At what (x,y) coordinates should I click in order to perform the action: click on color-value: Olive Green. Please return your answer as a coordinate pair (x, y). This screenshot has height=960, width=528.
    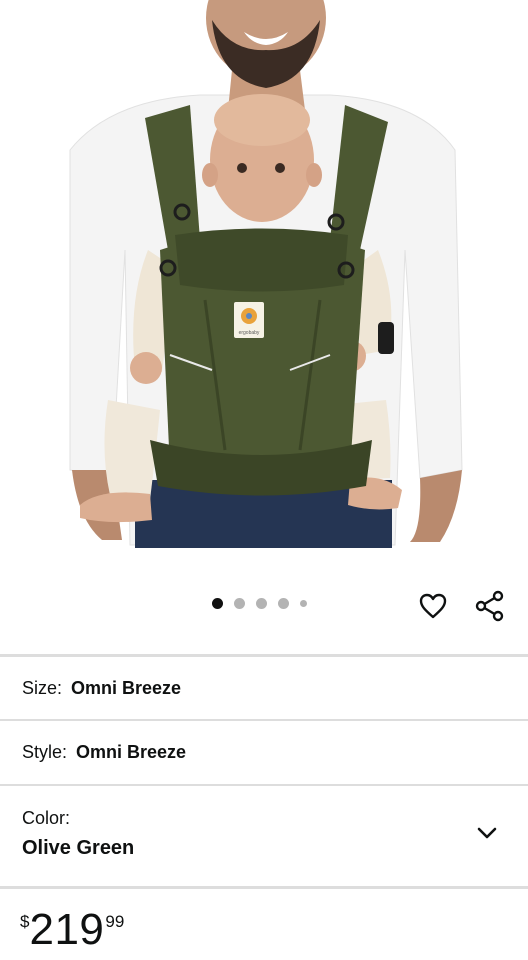
    Looking at the image, I should click on (78, 848).